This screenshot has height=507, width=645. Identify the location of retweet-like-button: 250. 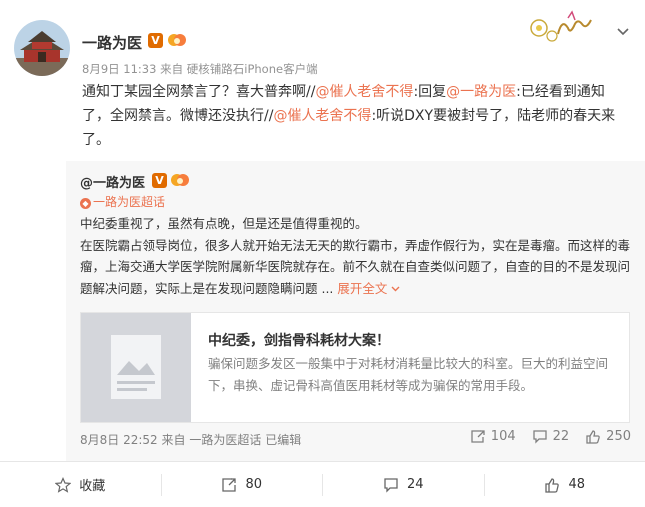
(608, 436).